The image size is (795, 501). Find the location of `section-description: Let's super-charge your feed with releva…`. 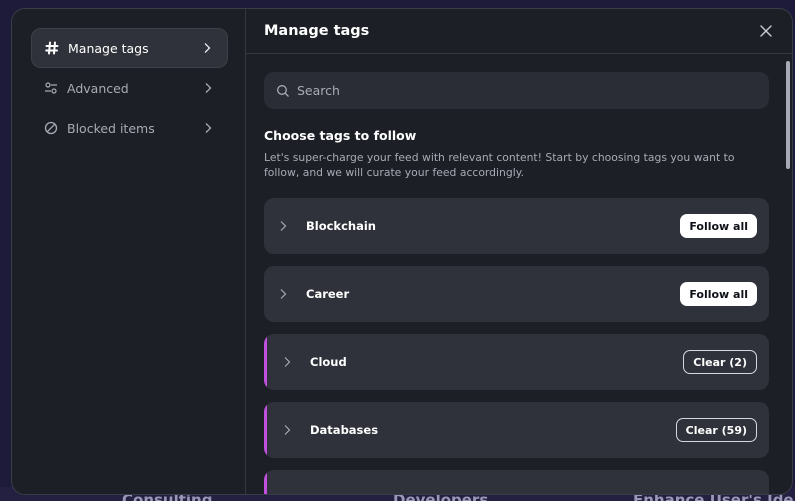

section-description: Let's super-charge your feed with releva… is located at coordinates (499, 165).